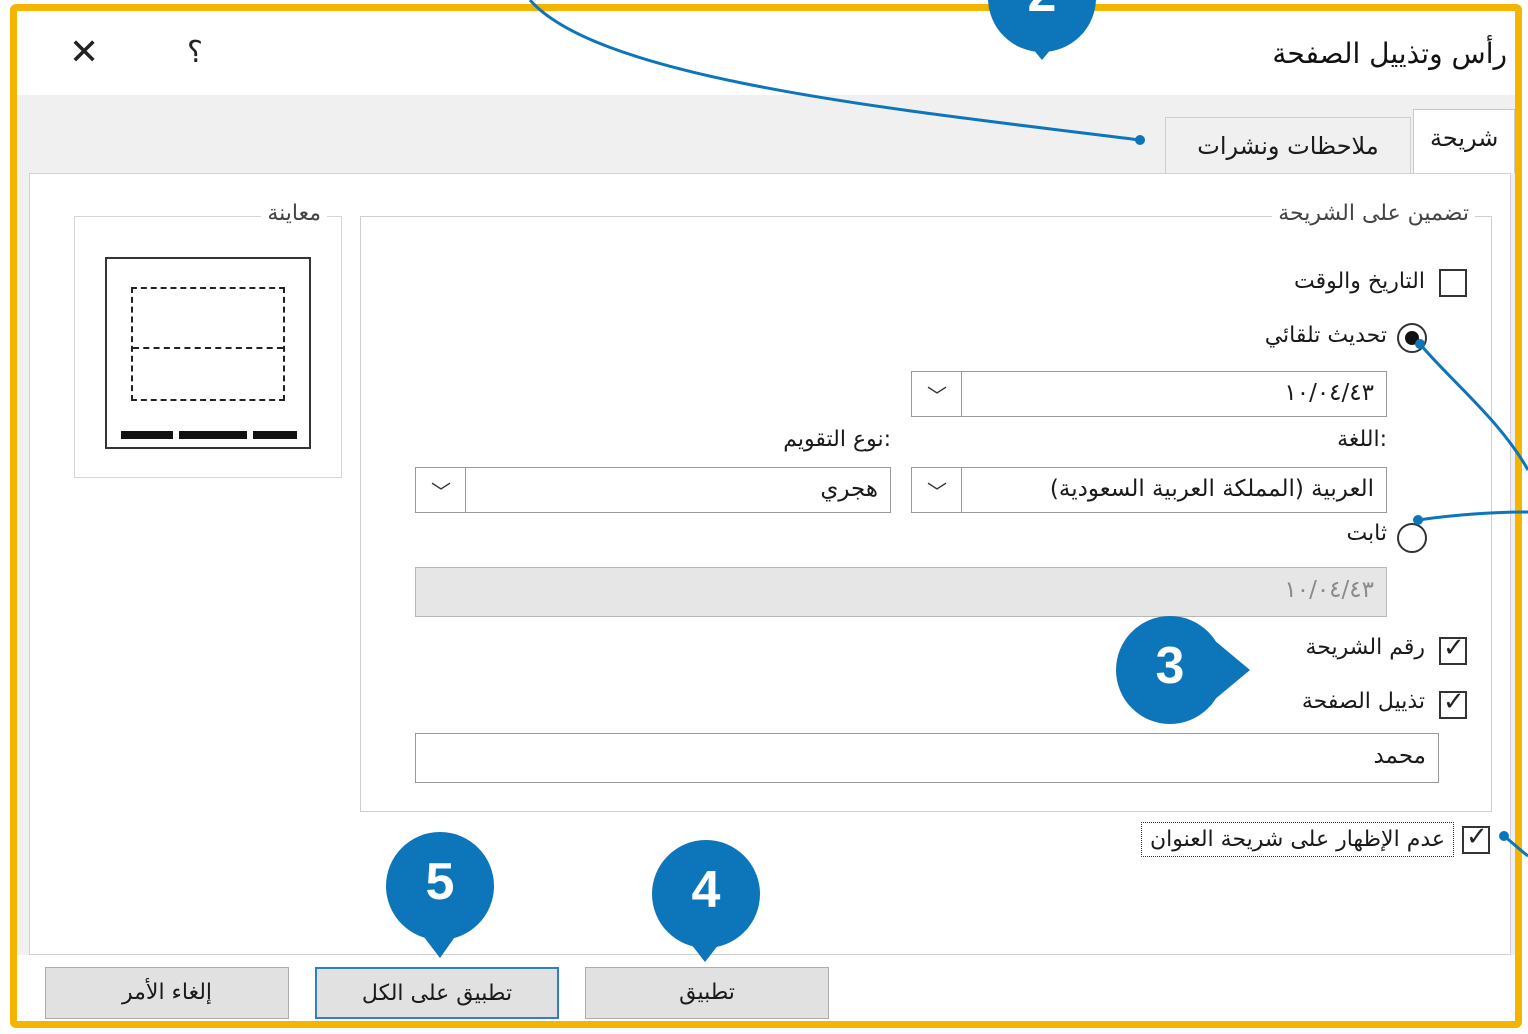 Image resolution: width=1528 pixels, height=1034 pixels. What do you see at coordinates (706, 894) in the screenshot?
I see `callout-badge-4: 4` at bounding box center [706, 894].